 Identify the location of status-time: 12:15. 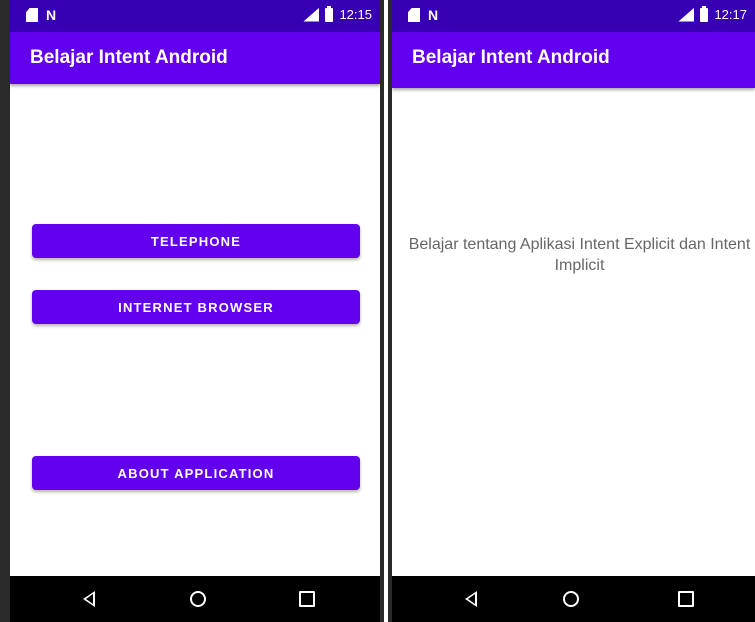
(355, 14).